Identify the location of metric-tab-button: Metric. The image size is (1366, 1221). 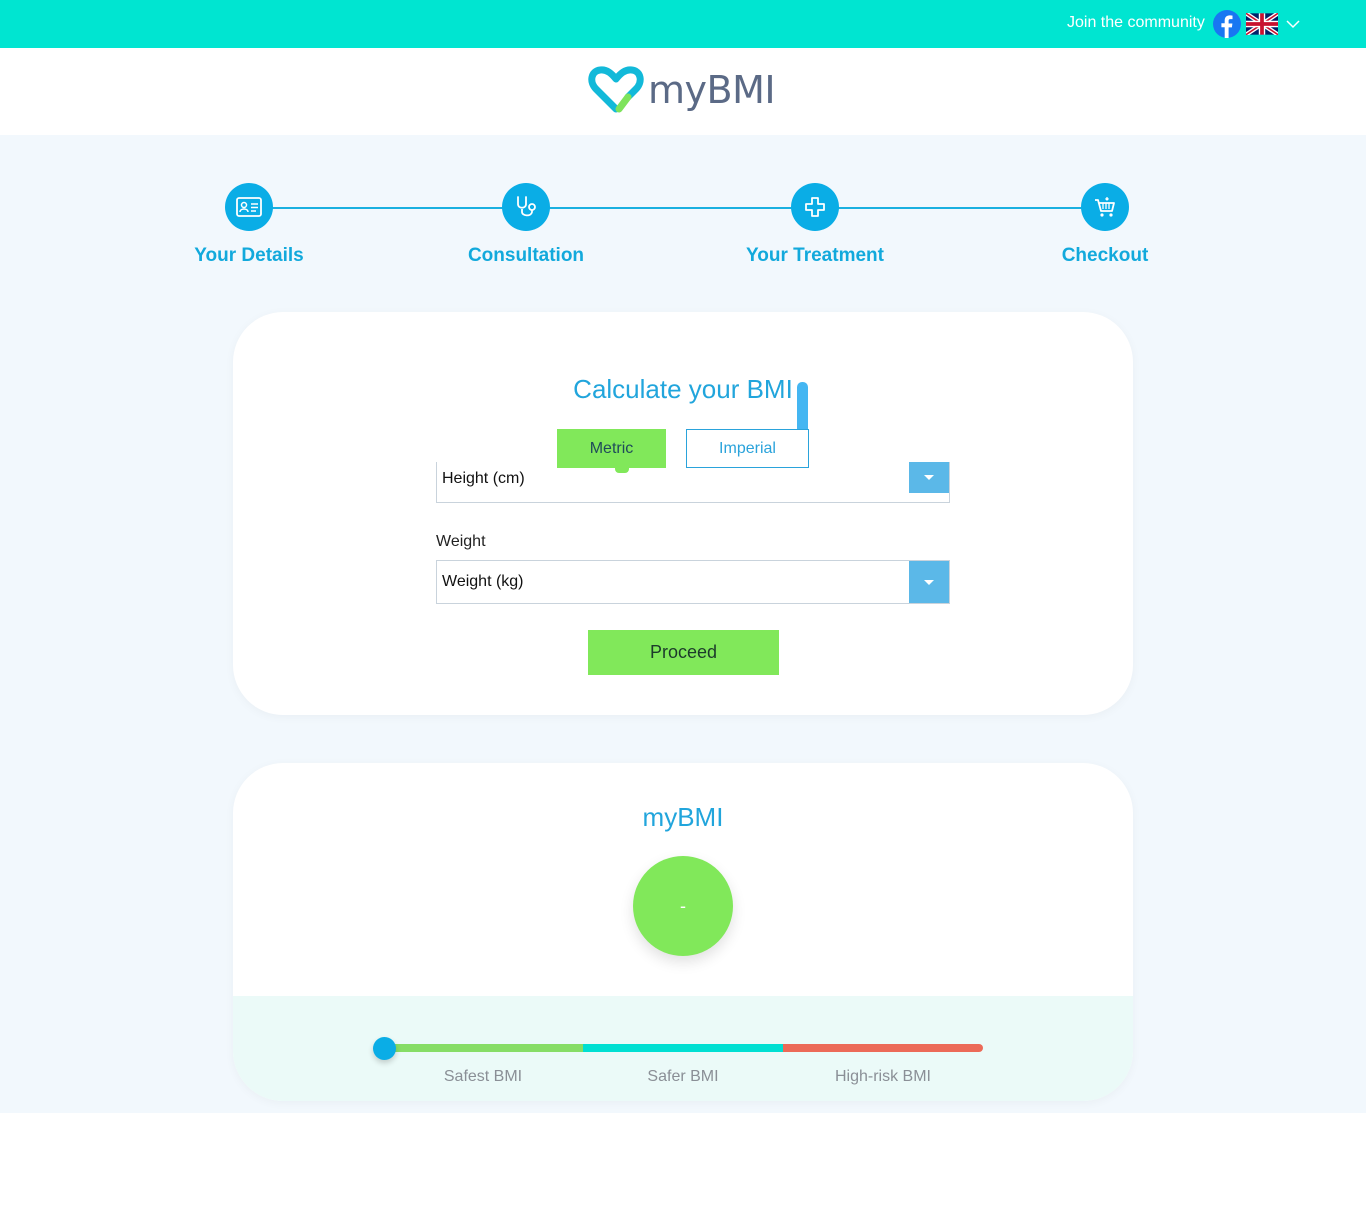
(611, 451).